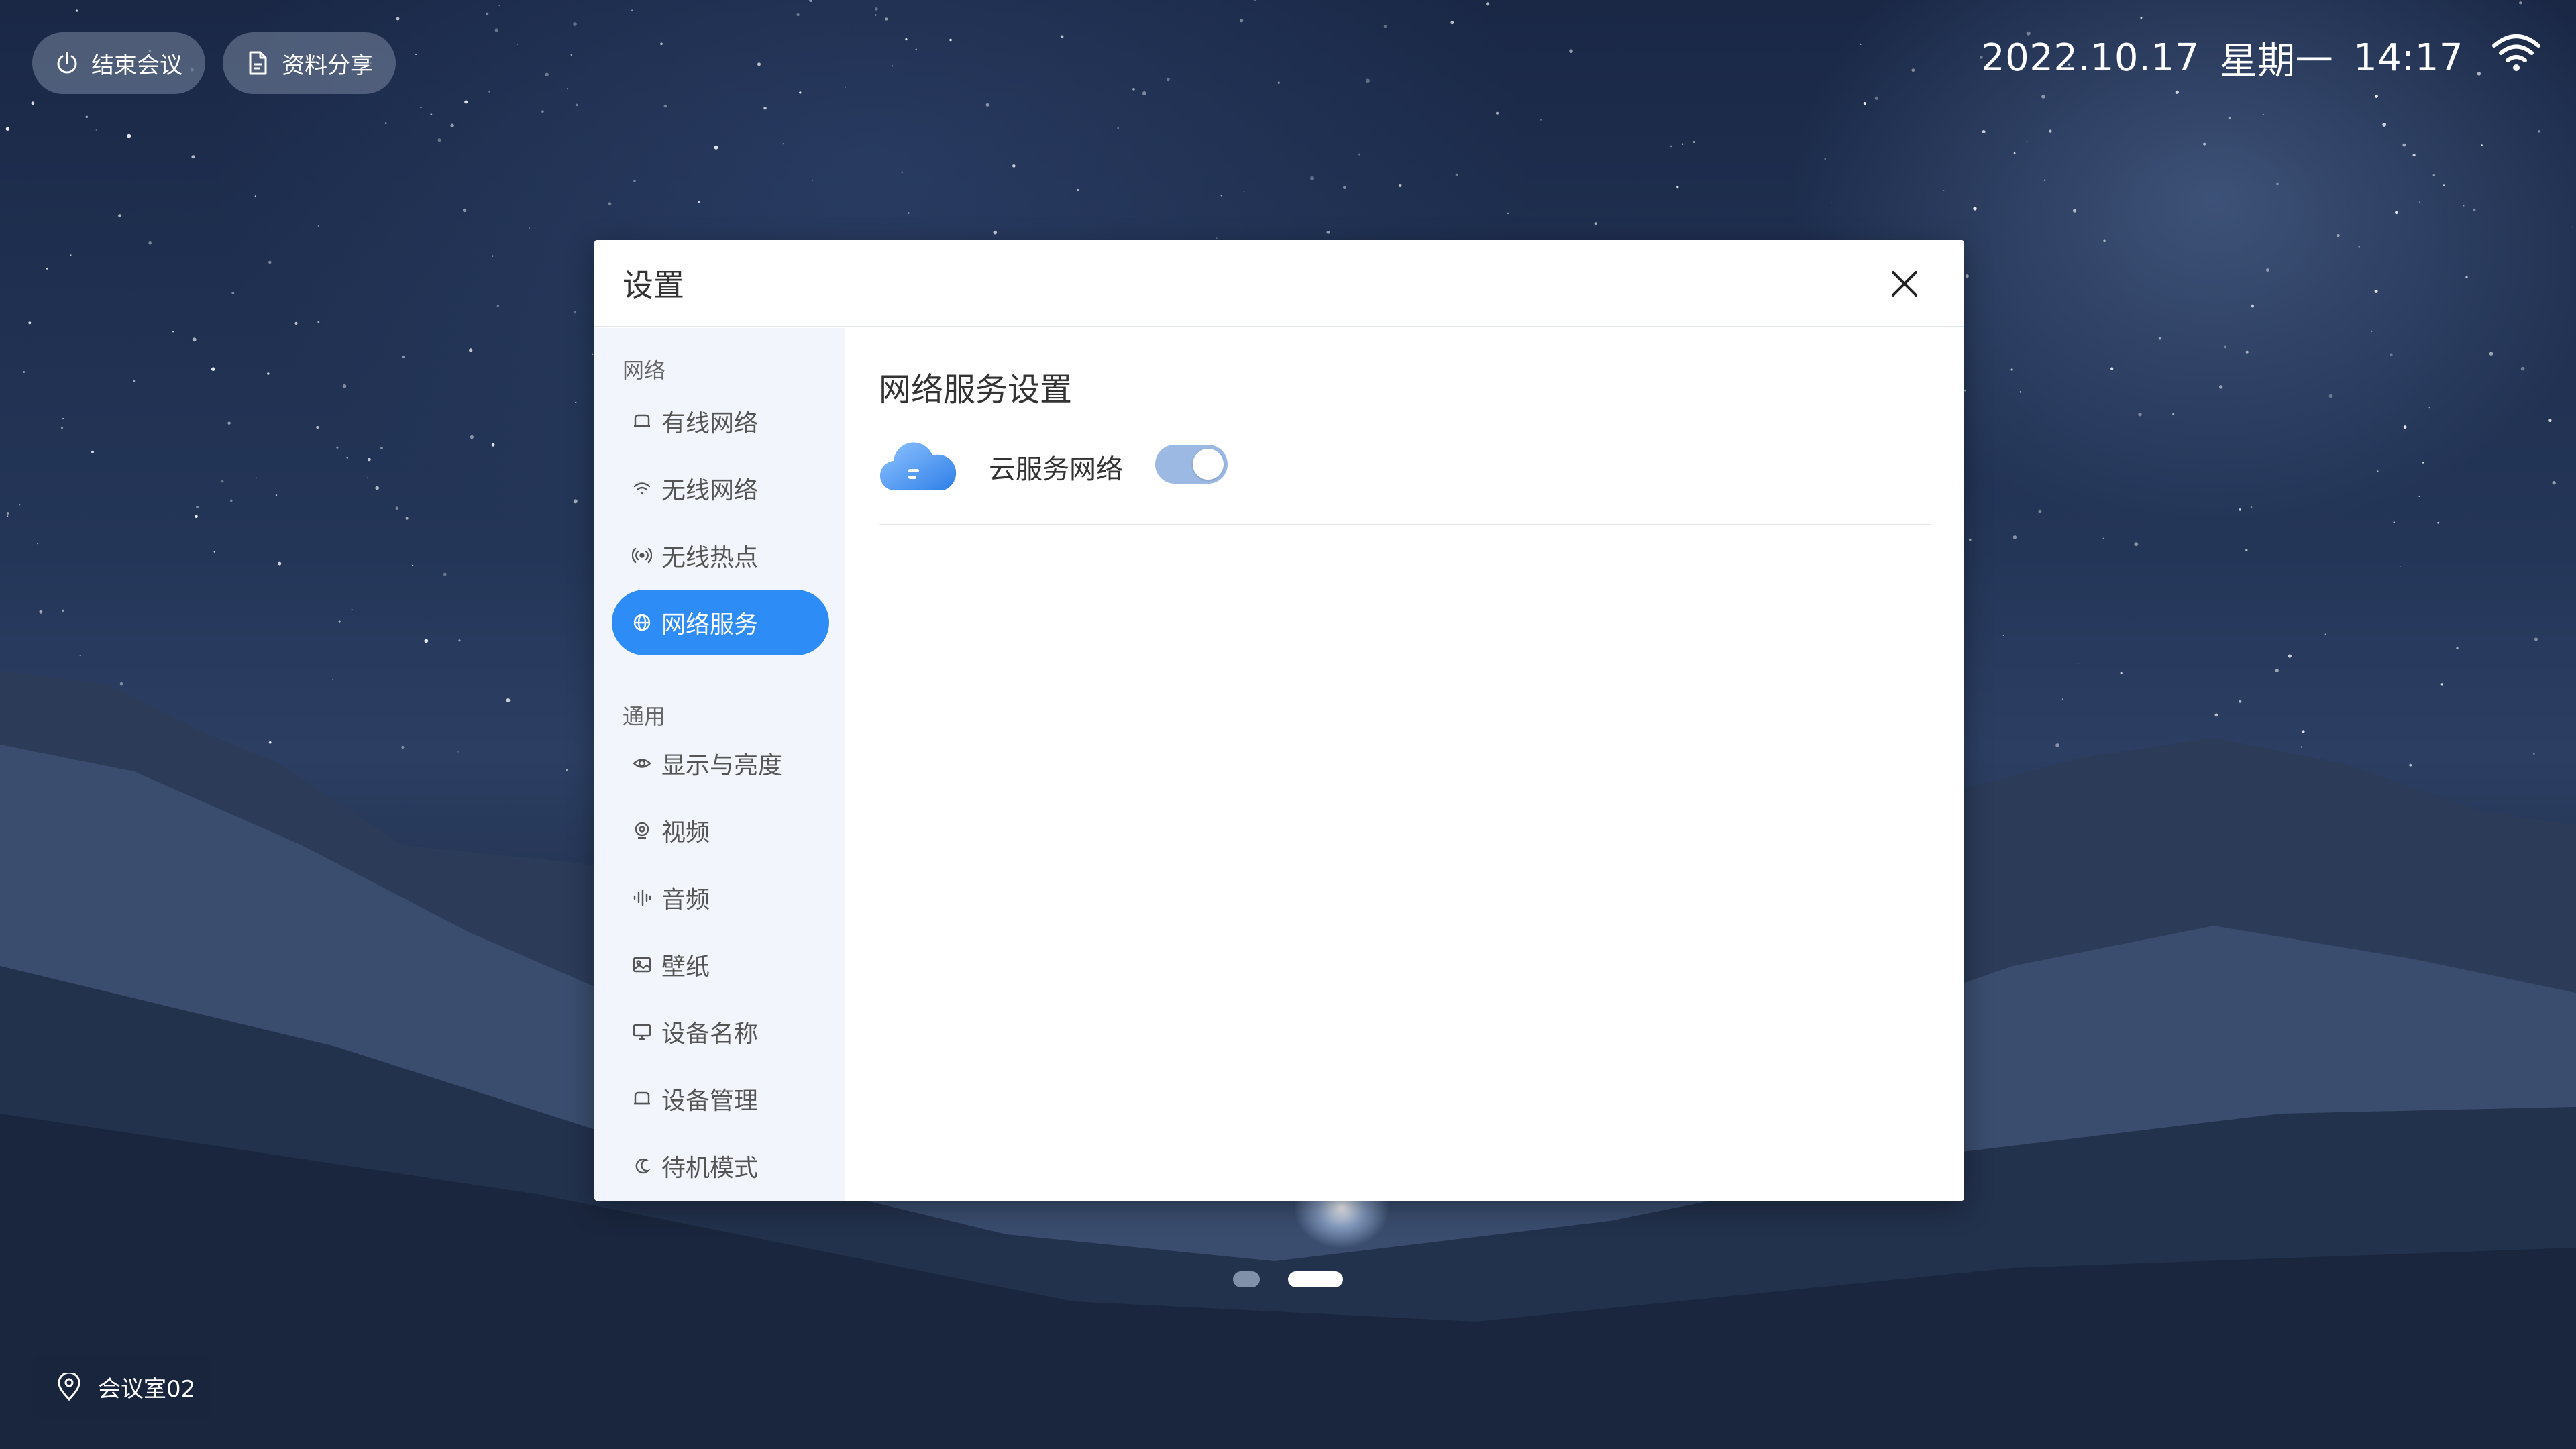  What do you see at coordinates (710, 423) in the screenshot?
I see `sidebar-item-label: 有线网络` at bounding box center [710, 423].